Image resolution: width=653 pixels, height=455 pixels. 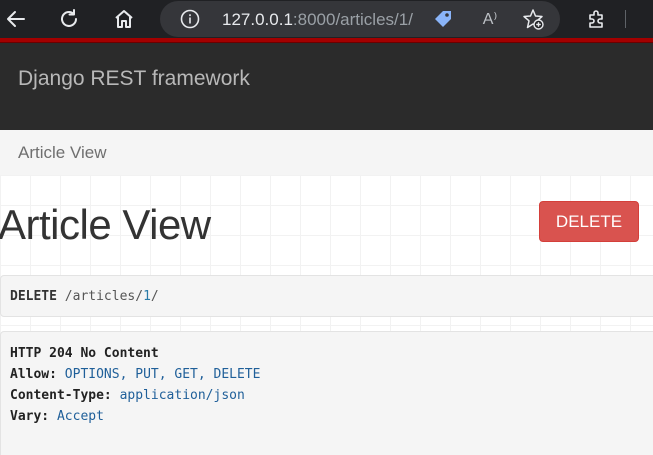 I want to click on breadcrumb: Article View, so click(x=326, y=152).